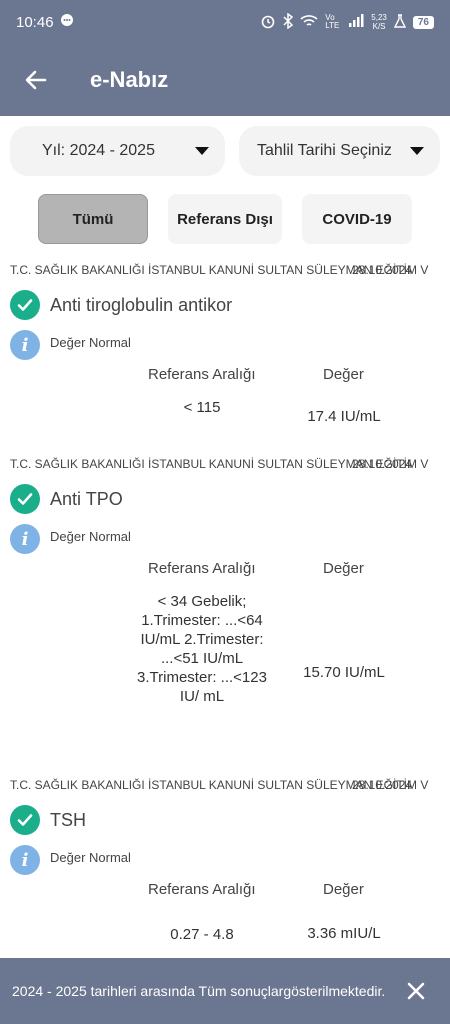 The height and width of the screenshot is (1024, 450). I want to click on tab-covid-19: COVID-19, so click(357, 219).